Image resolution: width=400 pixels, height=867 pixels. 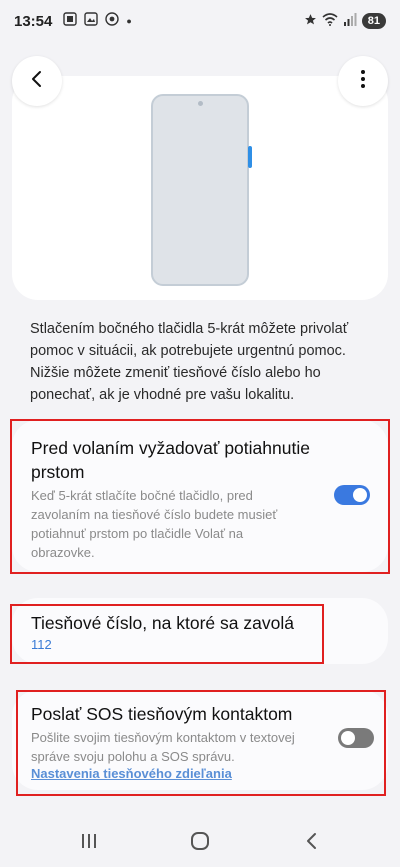 I want to click on require-swipe-title-line1: Pred volaním vyžadovať potiahnutie, so click(x=170, y=448).